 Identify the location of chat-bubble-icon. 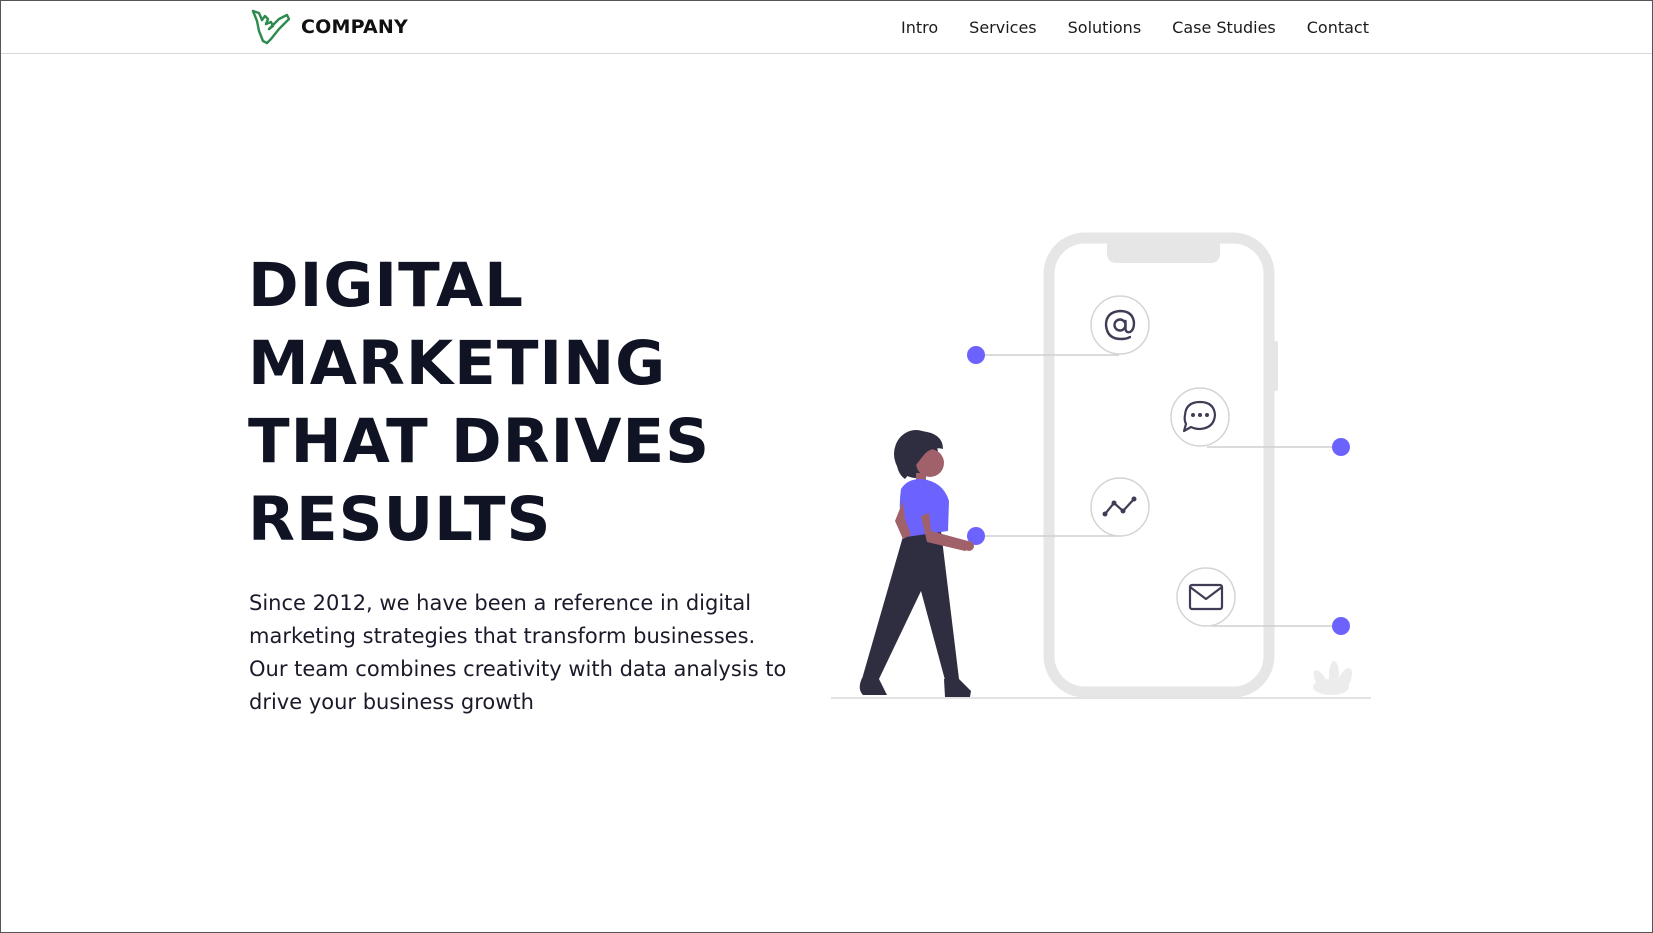
(1200, 417).